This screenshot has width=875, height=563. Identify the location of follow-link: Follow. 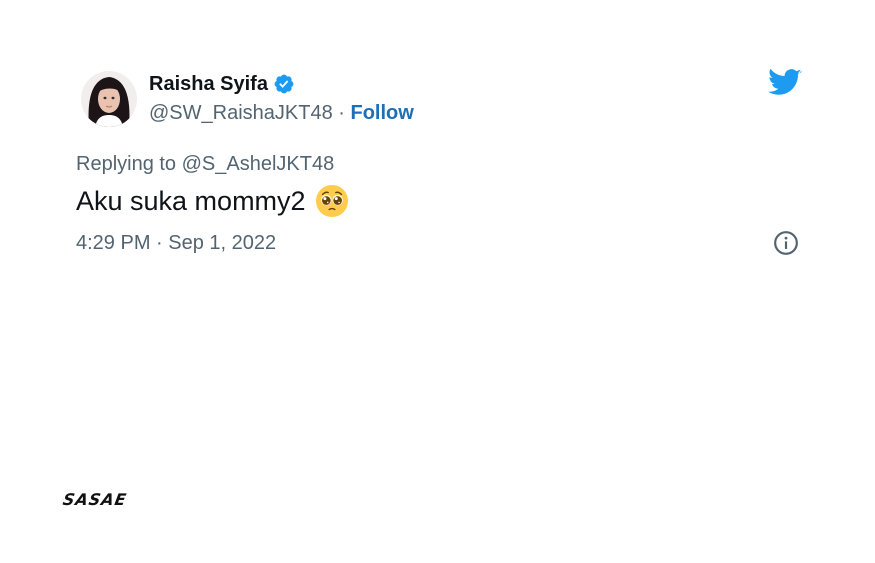
(381, 113).